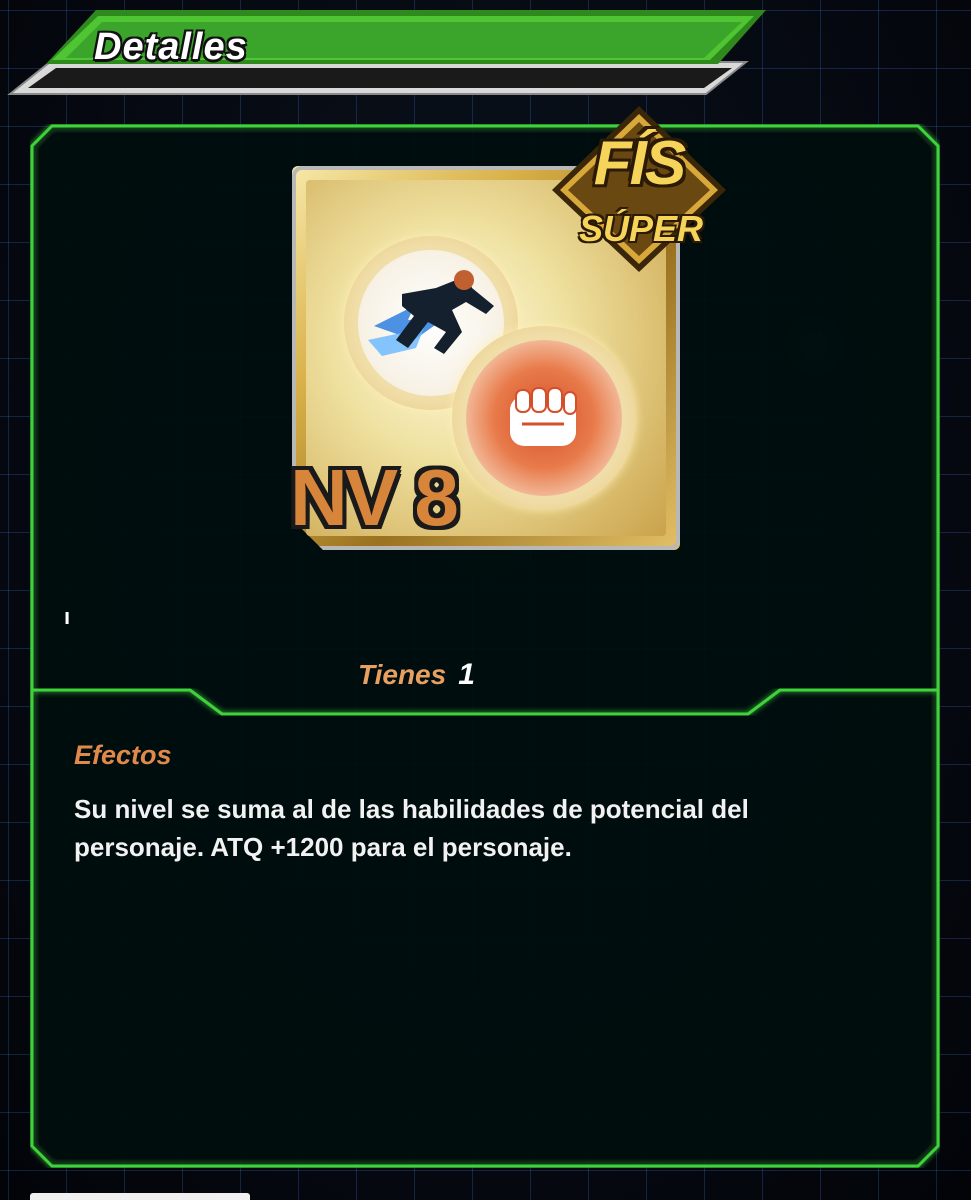 The height and width of the screenshot is (1200, 971). What do you see at coordinates (466, 674) in the screenshot?
I see `owned-count: 1` at bounding box center [466, 674].